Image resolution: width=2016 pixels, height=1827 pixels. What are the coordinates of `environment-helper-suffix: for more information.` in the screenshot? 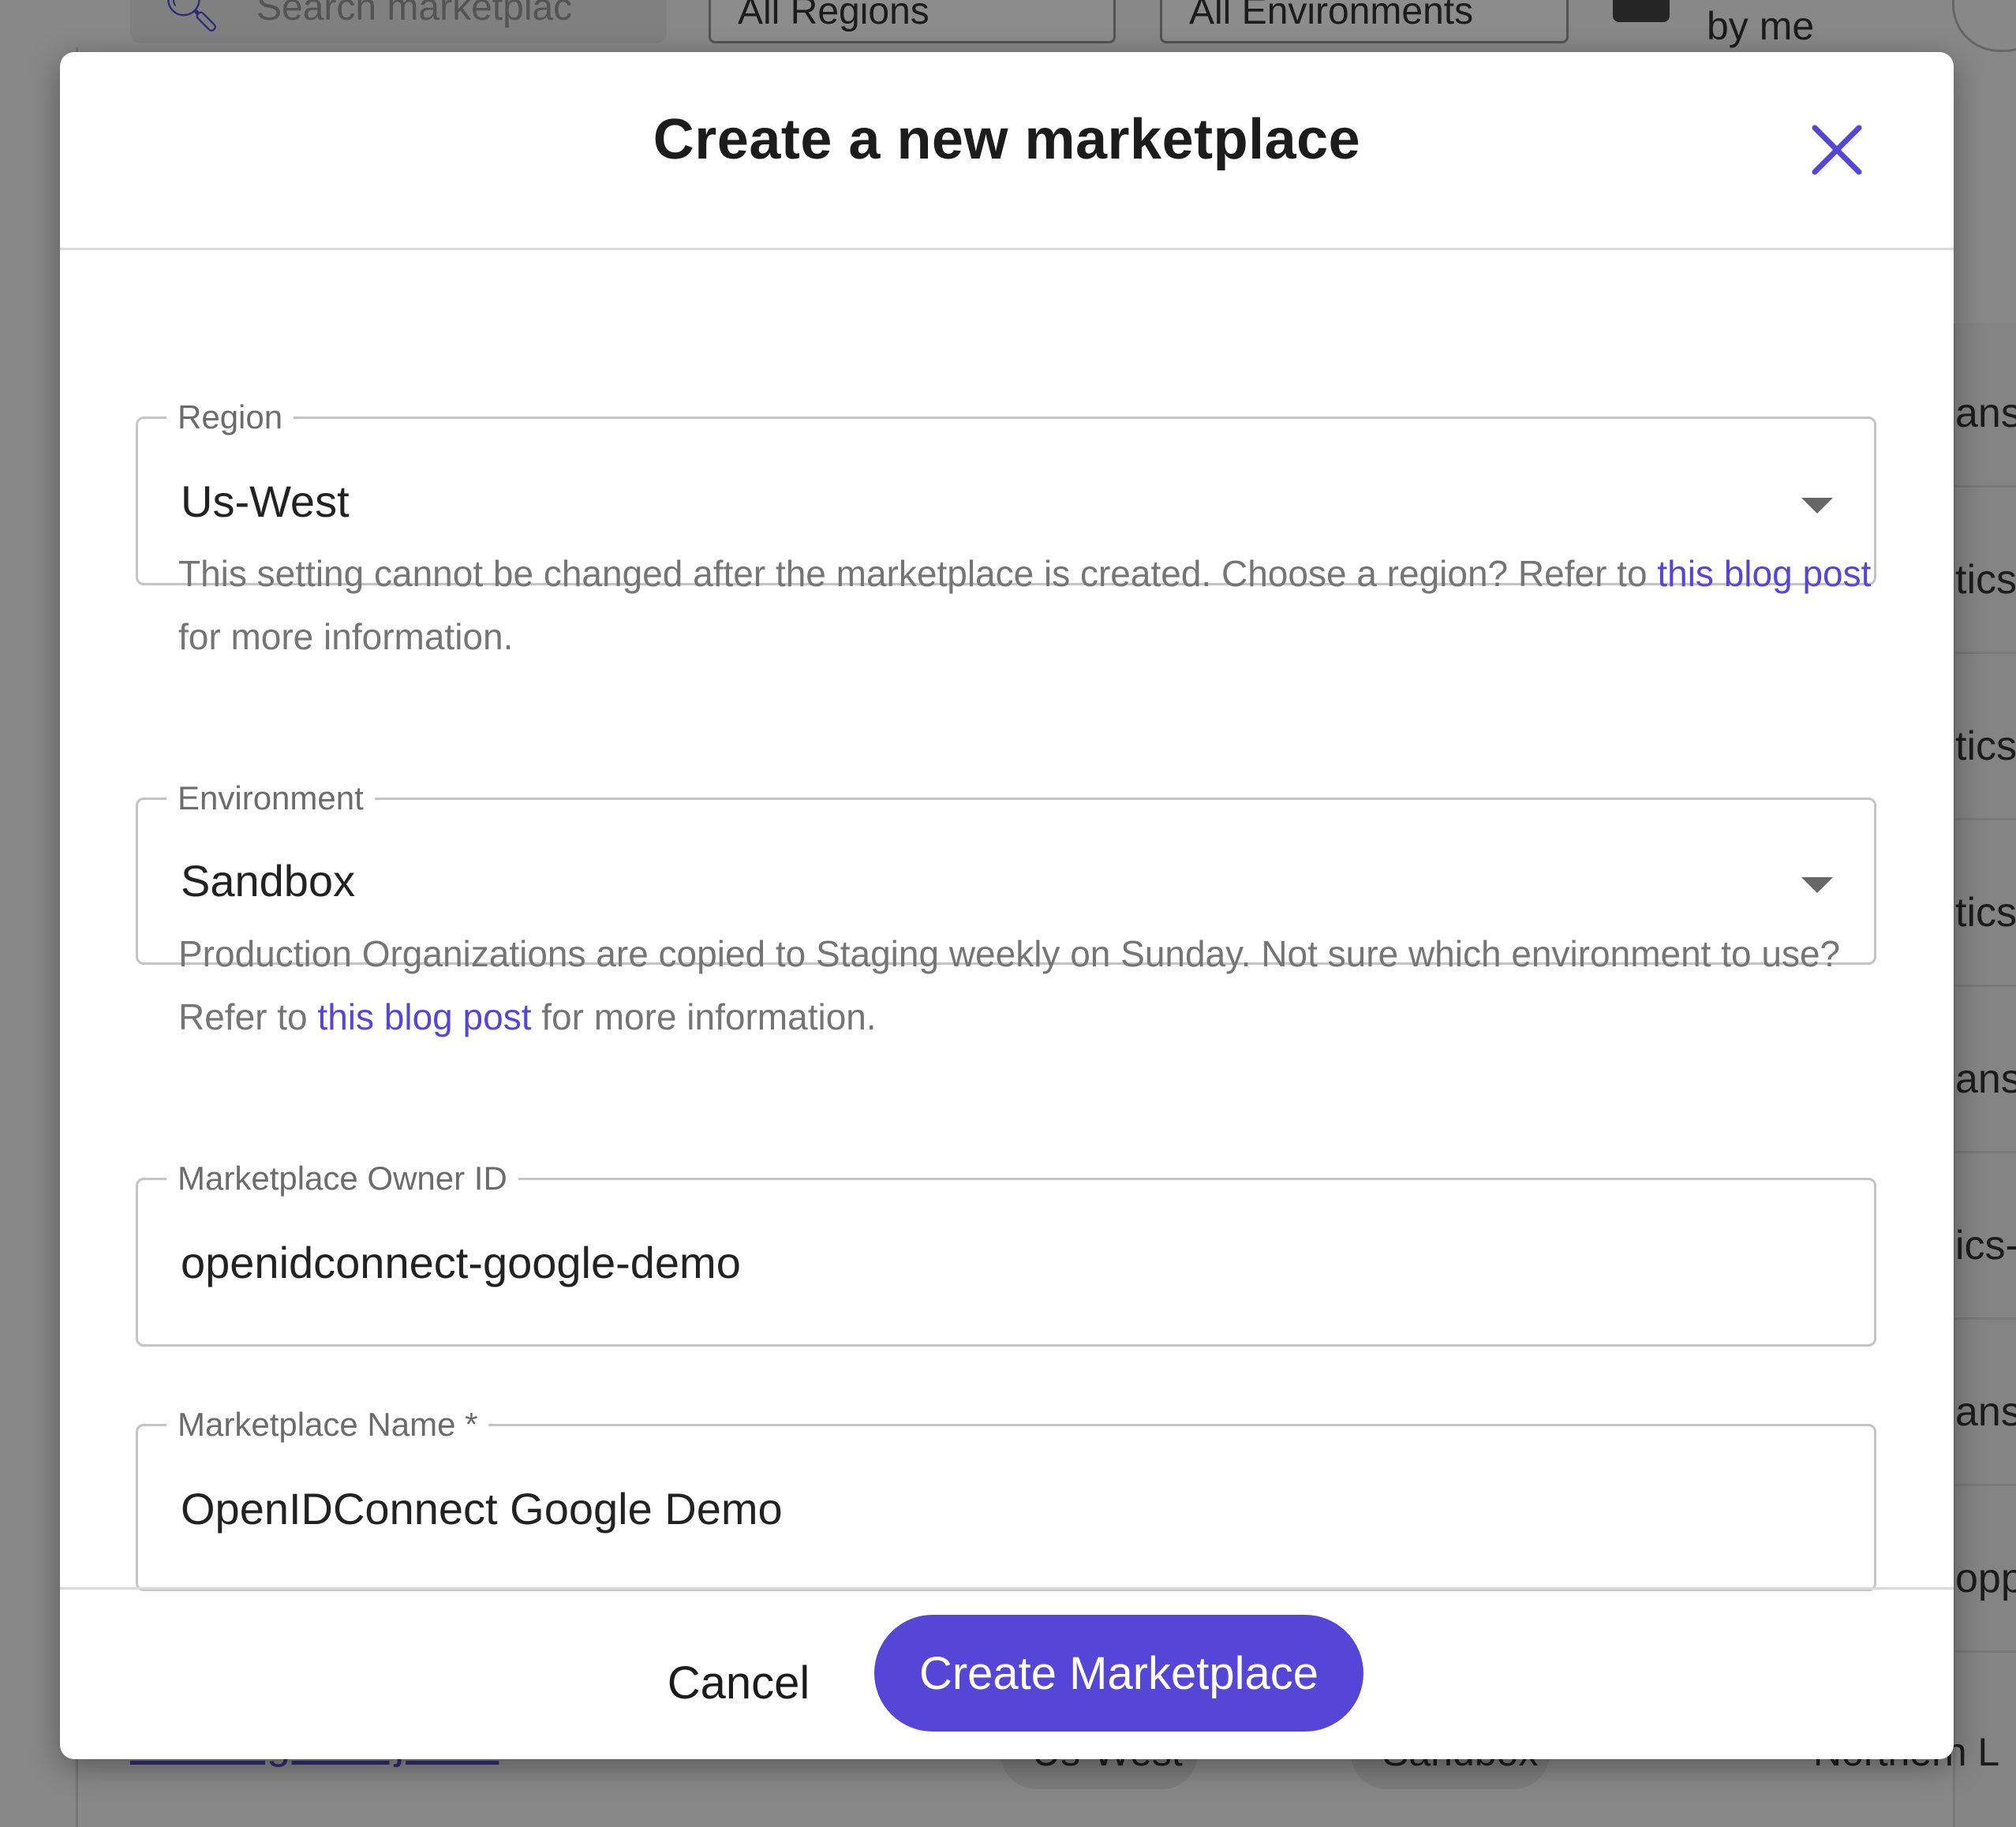 It's located at (704, 1016).